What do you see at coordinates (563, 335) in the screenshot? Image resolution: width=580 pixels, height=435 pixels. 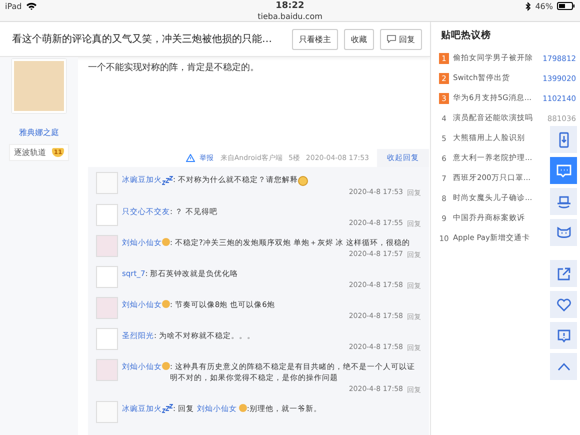 I see `report-icon` at bounding box center [563, 335].